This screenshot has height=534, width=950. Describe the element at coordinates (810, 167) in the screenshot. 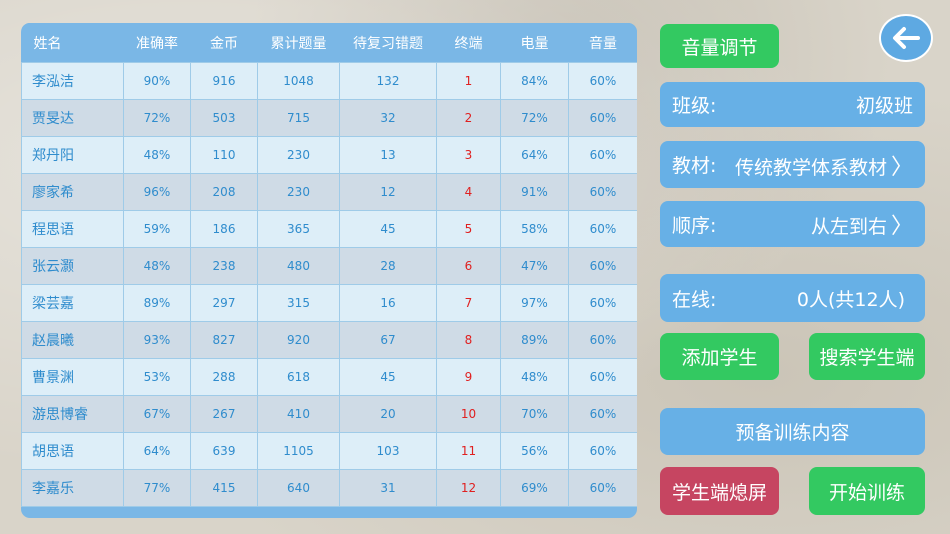

I see `material-value: 传统教学体系教材` at that location.